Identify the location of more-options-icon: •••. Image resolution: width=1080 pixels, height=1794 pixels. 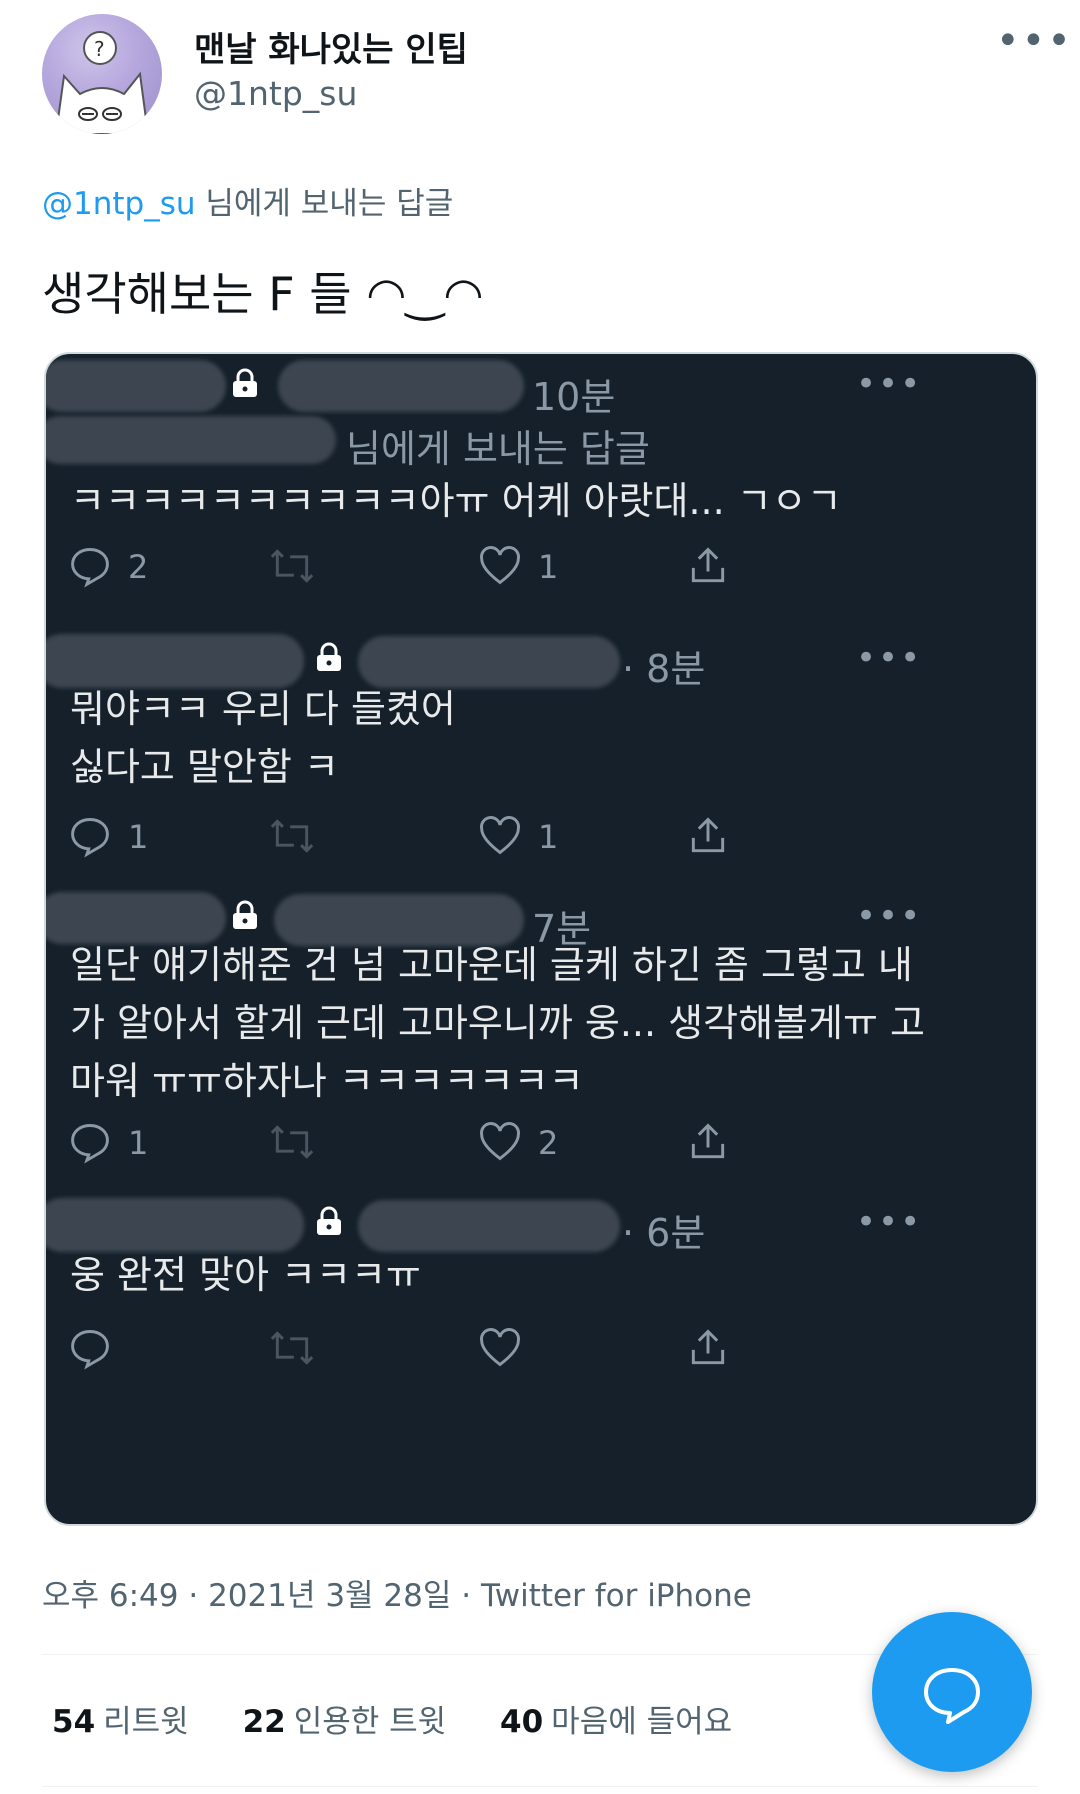
(1034, 41).